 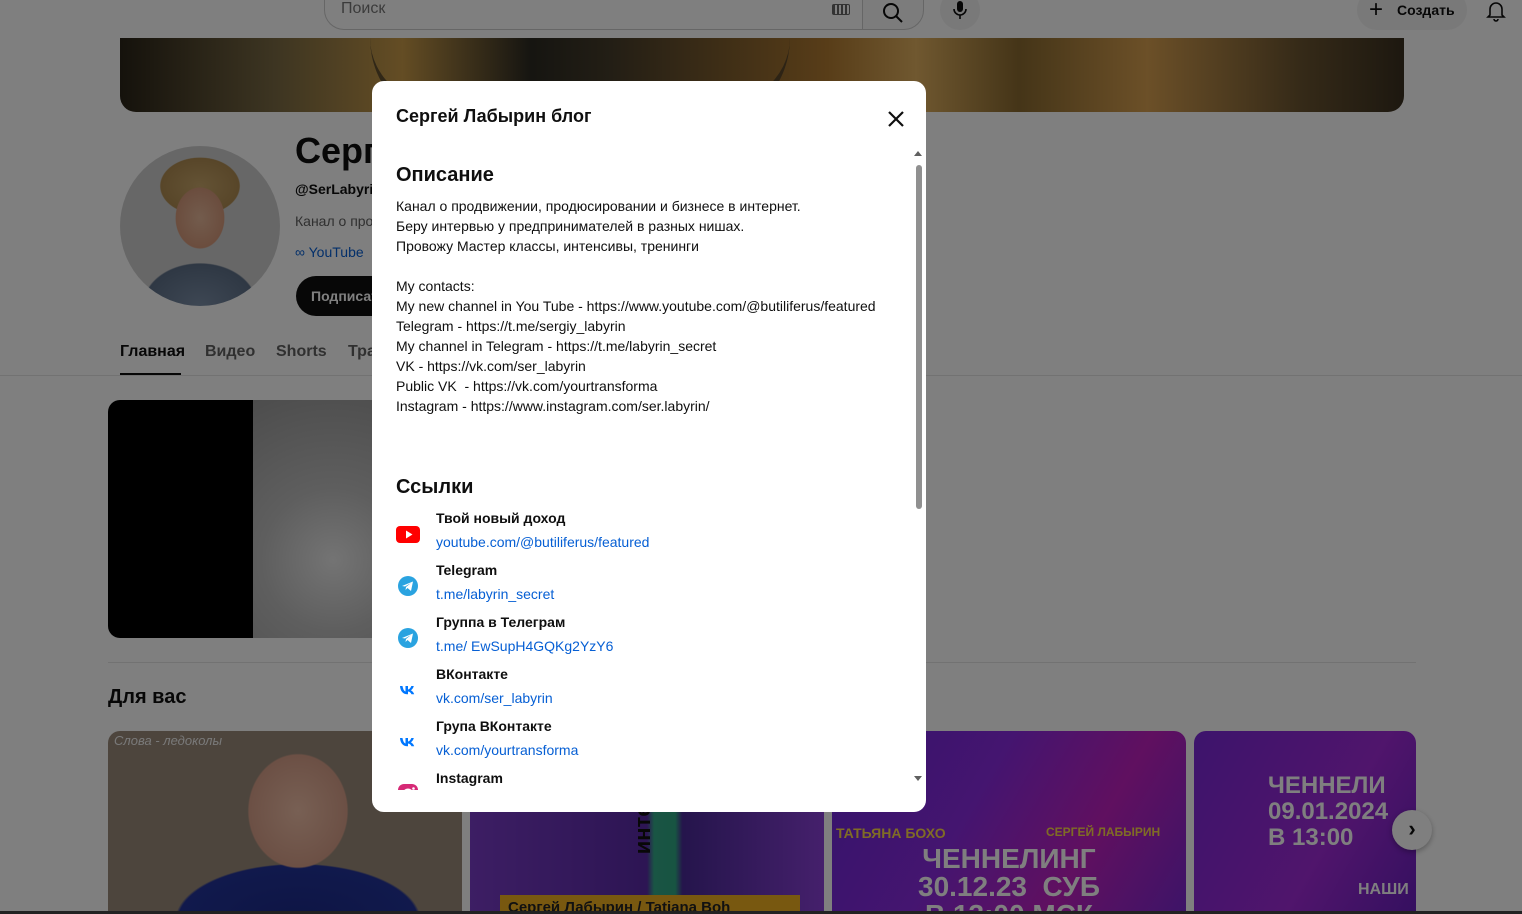 What do you see at coordinates (494, 116) in the screenshot?
I see `dialog-title: Сергей Лабырин блог` at bounding box center [494, 116].